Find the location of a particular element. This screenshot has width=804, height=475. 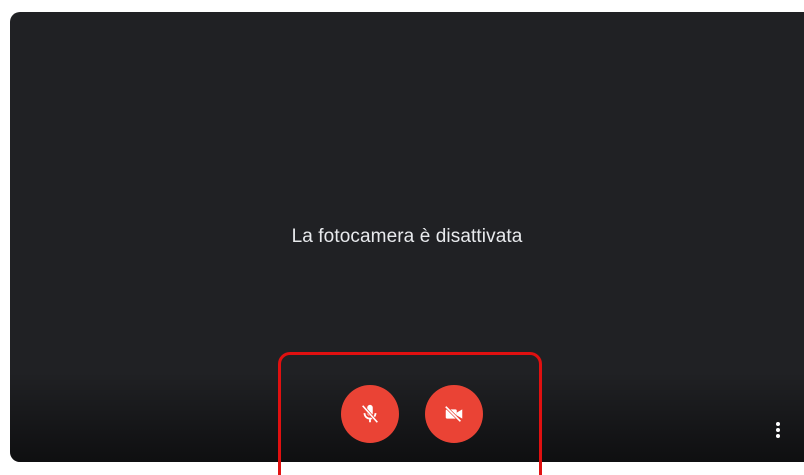

video-camera-off-icon is located at coordinates (454, 414).